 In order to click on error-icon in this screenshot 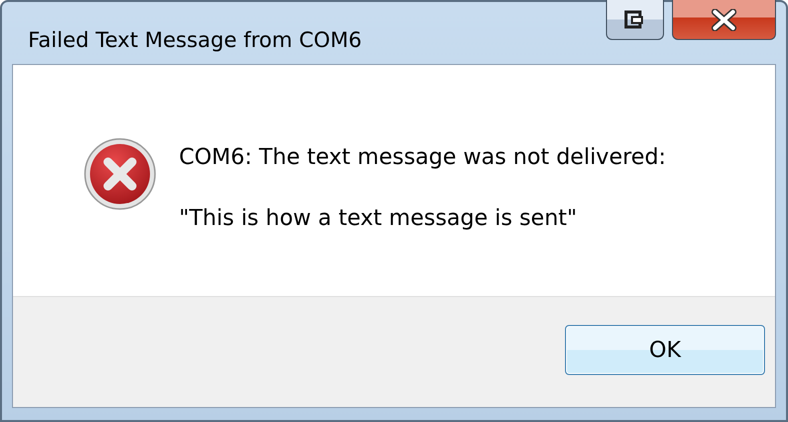, I will do `click(120, 174)`.